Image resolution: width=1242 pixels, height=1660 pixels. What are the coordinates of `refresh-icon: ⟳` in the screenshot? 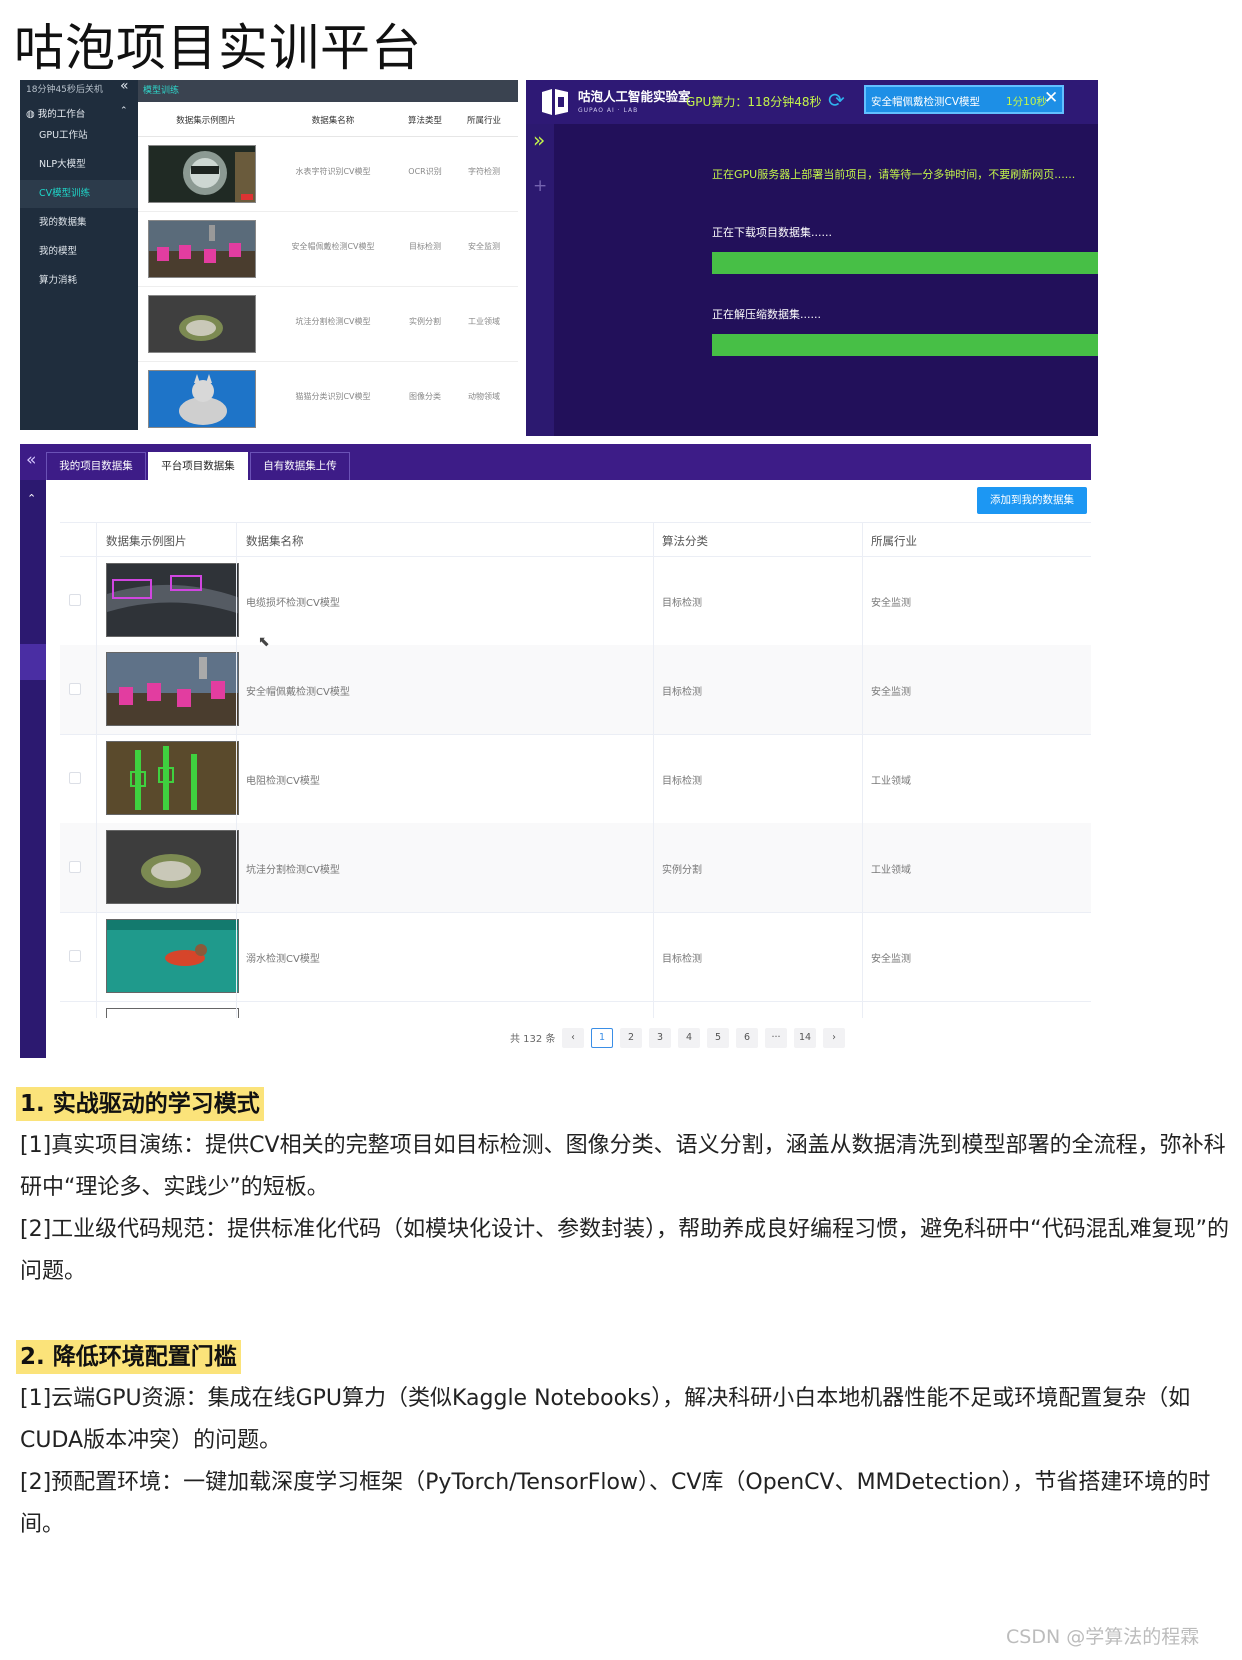 It's located at (836, 100).